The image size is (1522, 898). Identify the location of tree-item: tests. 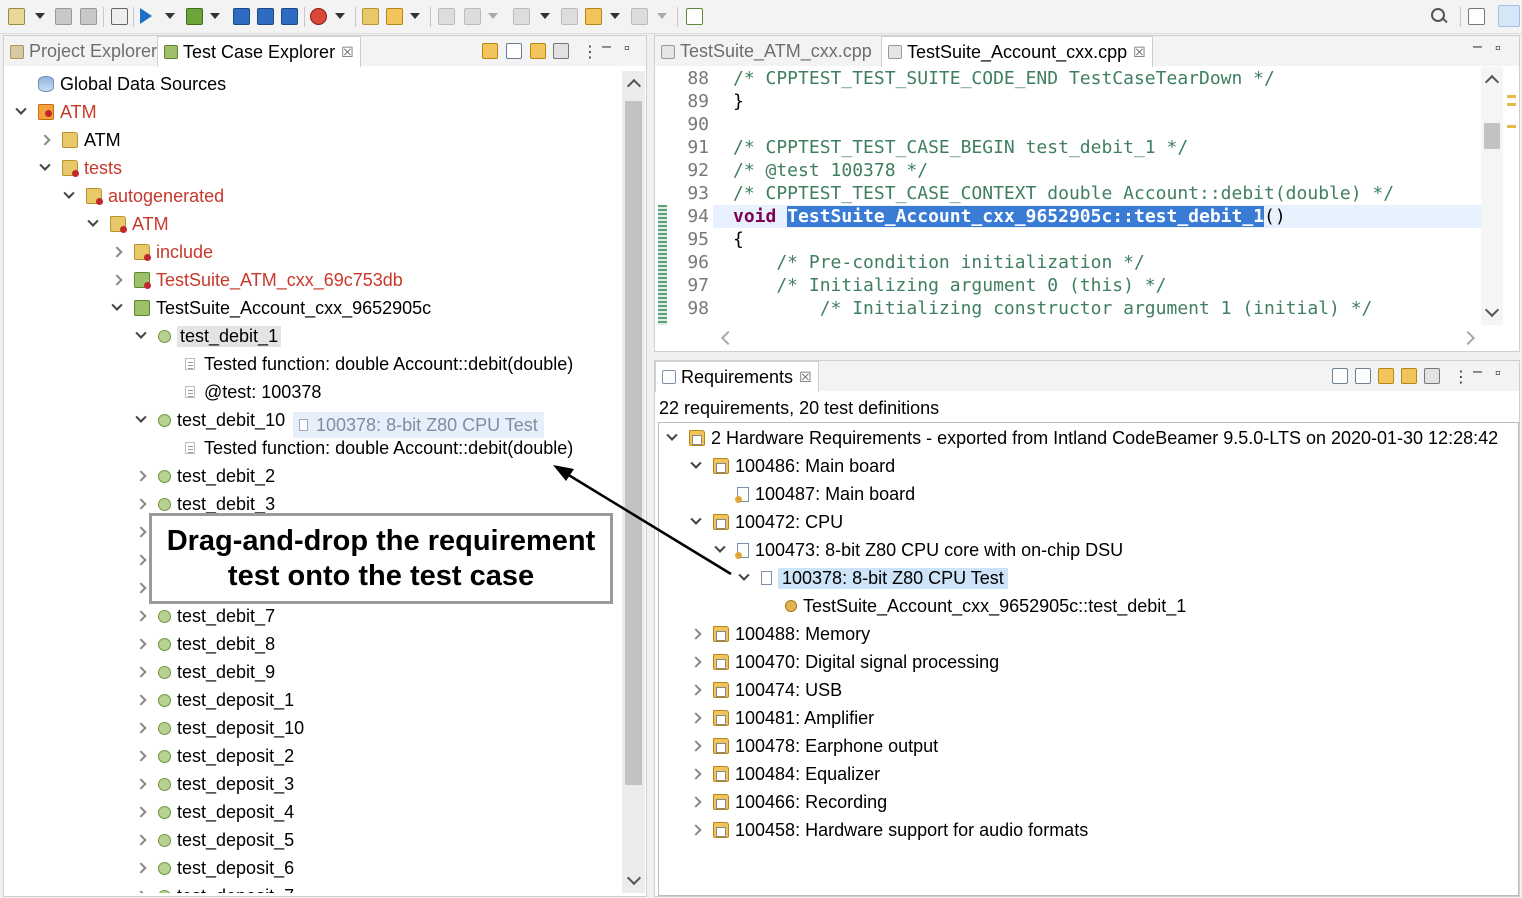
(80, 168).